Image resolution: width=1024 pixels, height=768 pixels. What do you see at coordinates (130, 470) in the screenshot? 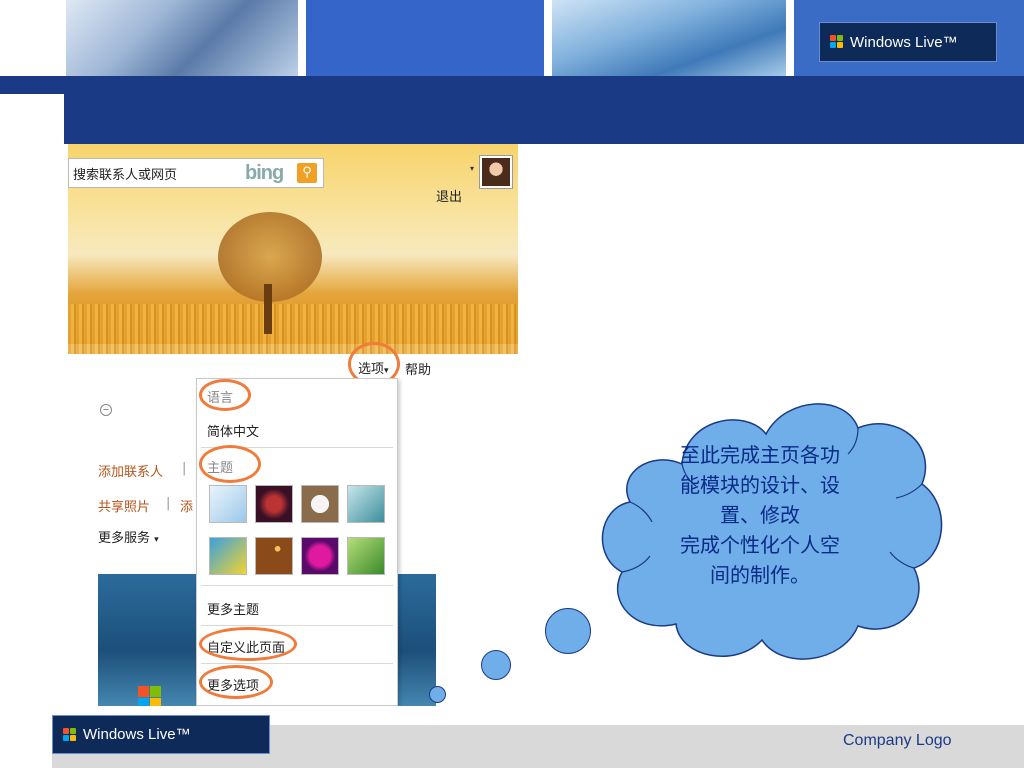
I see `add-contact-link: 添加联系人` at bounding box center [130, 470].